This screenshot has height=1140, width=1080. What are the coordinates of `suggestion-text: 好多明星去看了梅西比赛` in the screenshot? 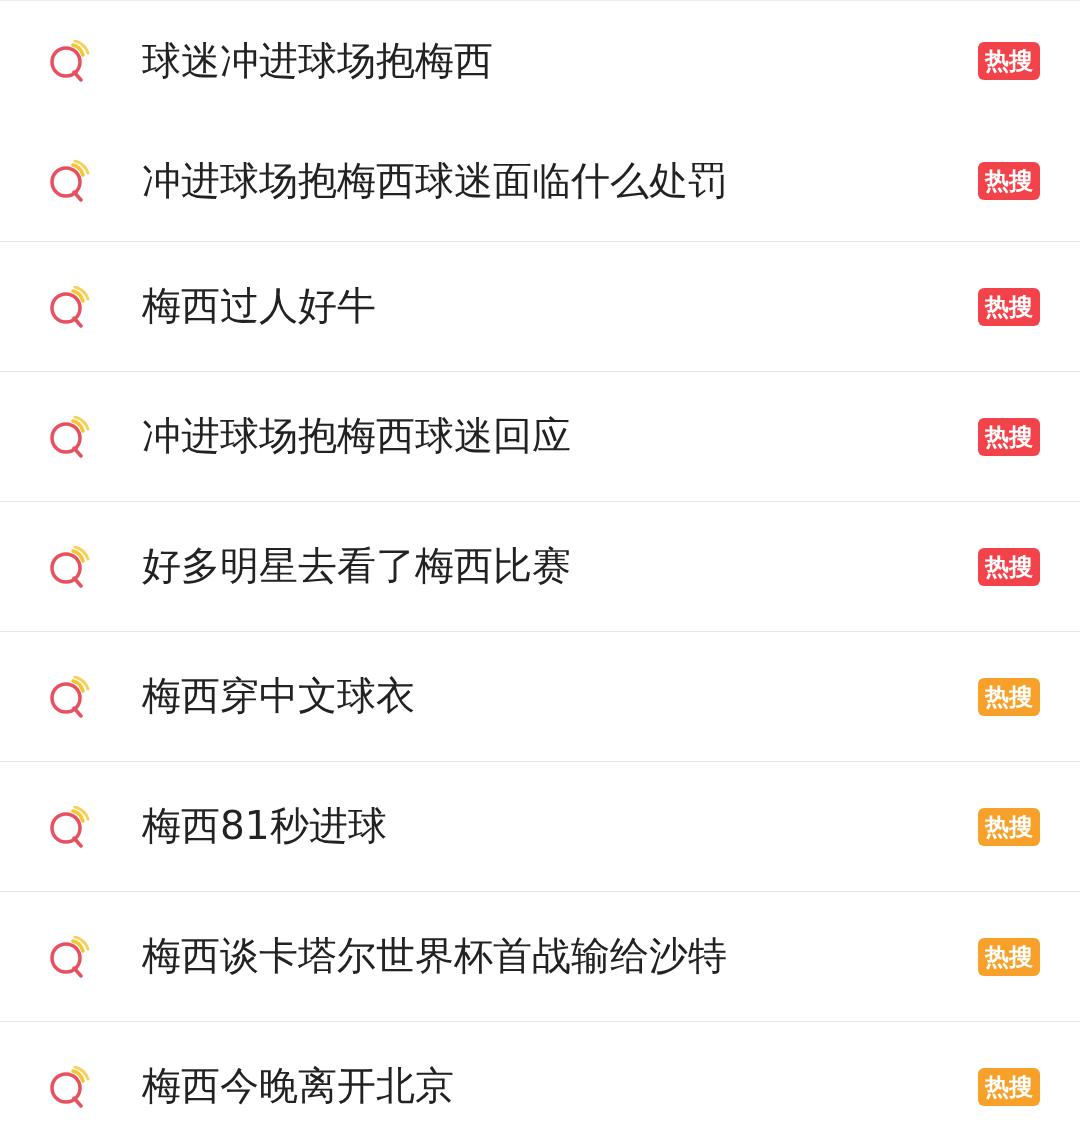 It's located at (357, 566).